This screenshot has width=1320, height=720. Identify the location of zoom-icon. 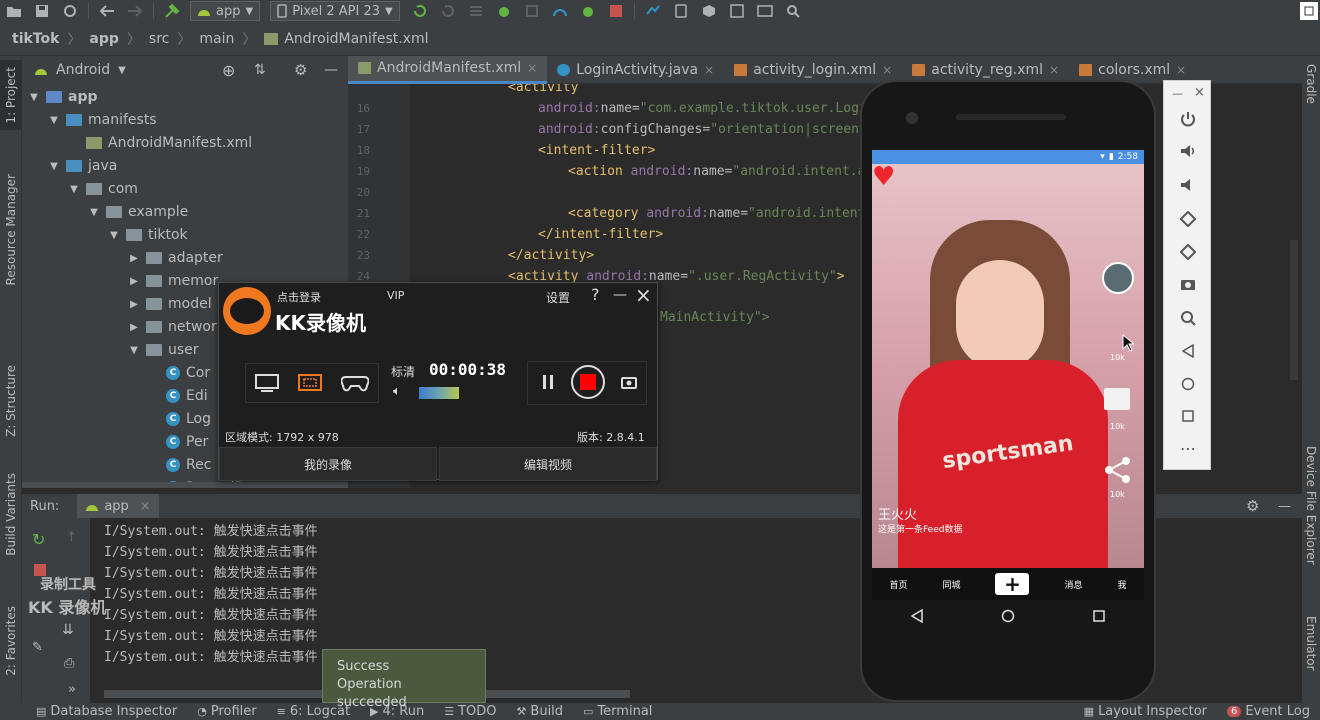
(1188, 318).